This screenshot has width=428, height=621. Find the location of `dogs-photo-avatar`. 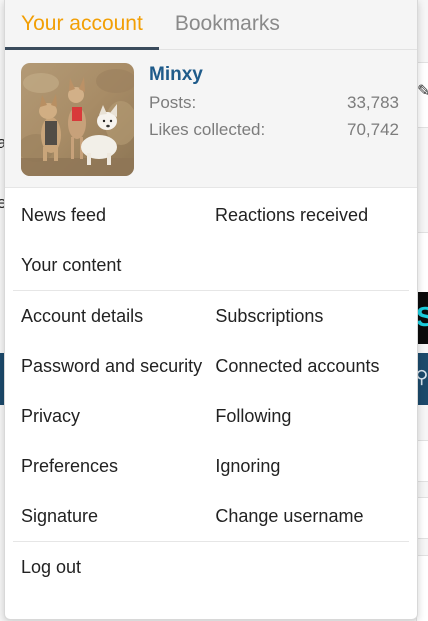

dogs-photo-avatar is located at coordinates (77, 119).